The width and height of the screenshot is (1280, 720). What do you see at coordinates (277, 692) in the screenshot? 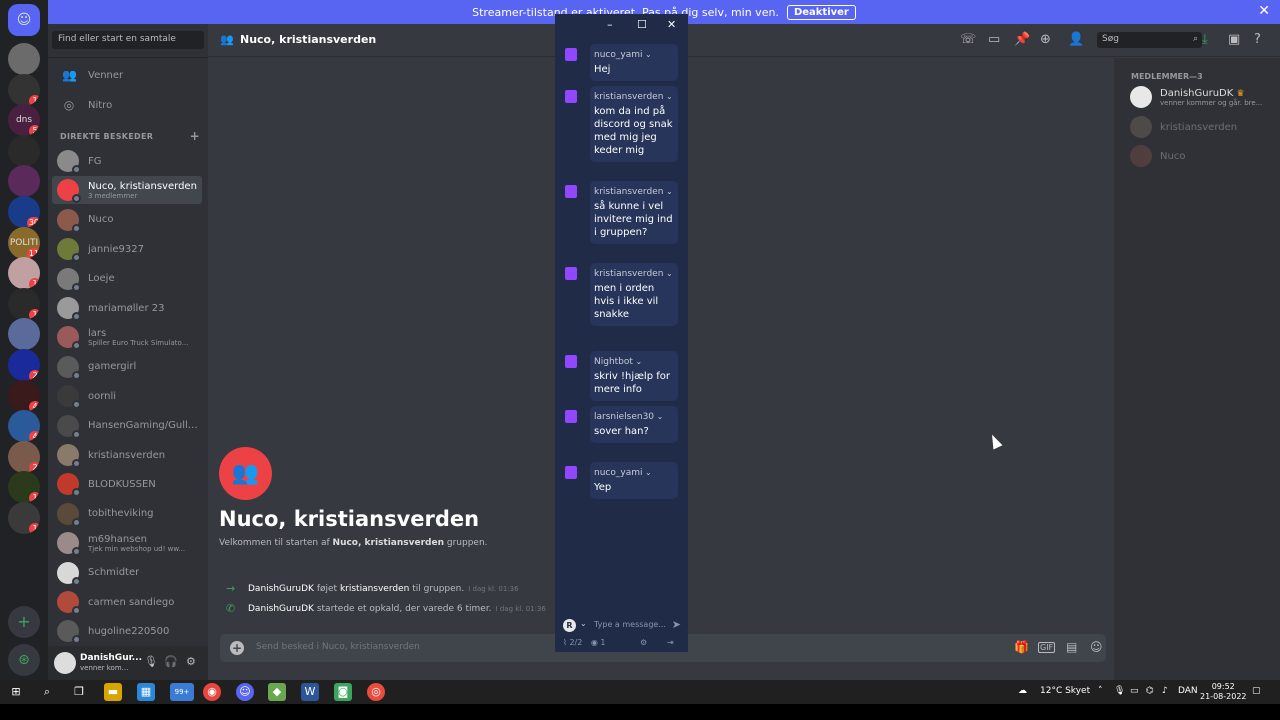
I see `minecraft-icon: ◆` at bounding box center [277, 692].